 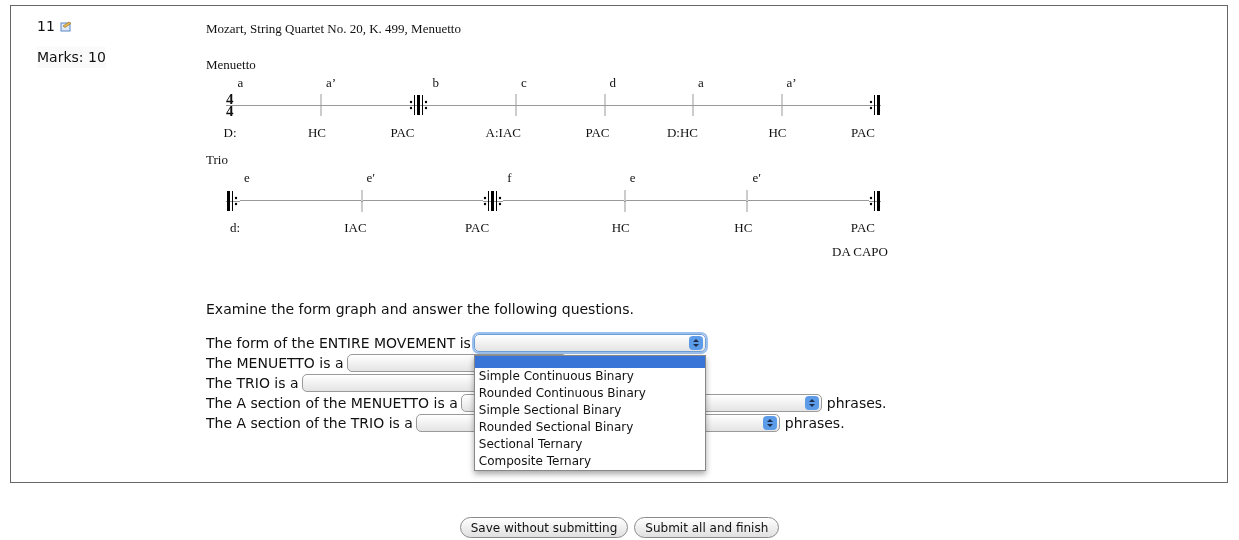 What do you see at coordinates (860, 251) in the screenshot?
I see `da-capo-note: DA CAPO` at bounding box center [860, 251].